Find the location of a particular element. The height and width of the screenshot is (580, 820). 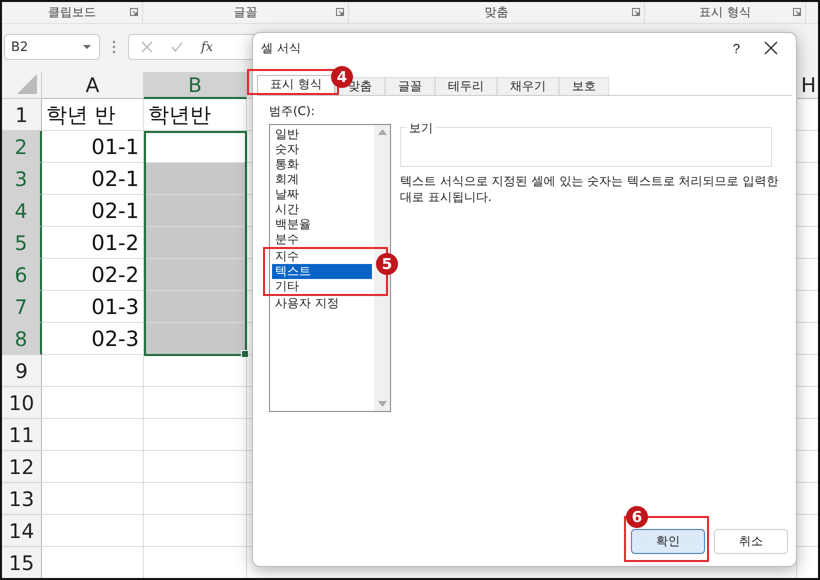

row-header: 3 is located at coordinates (22, 179).